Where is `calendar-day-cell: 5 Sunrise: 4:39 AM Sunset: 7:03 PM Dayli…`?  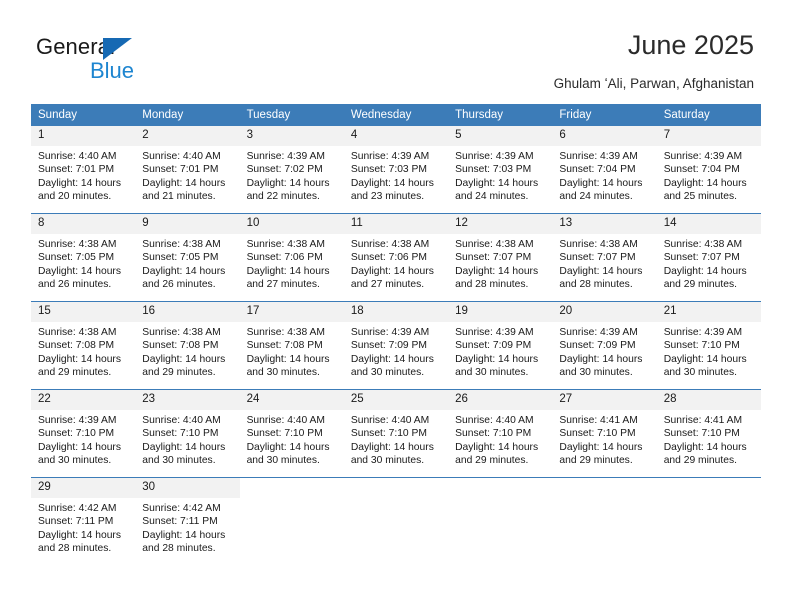
calendar-day-cell: 5 Sunrise: 4:39 AM Sunset: 7:03 PM Dayli… is located at coordinates (500, 169).